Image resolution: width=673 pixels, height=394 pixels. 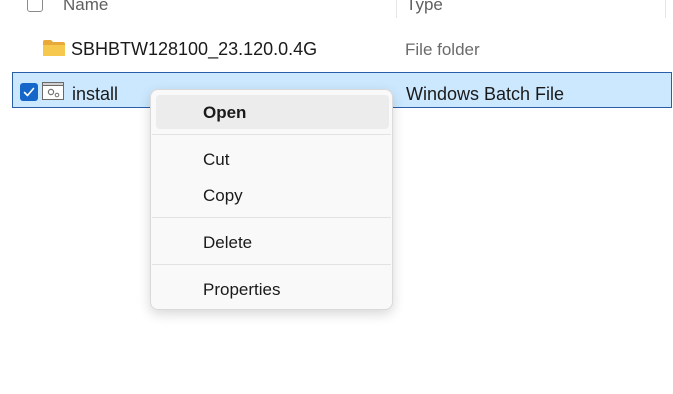 What do you see at coordinates (194, 49) in the screenshot?
I see `file-name: SBHBTW128100_23.120.0.4G` at bounding box center [194, 49].